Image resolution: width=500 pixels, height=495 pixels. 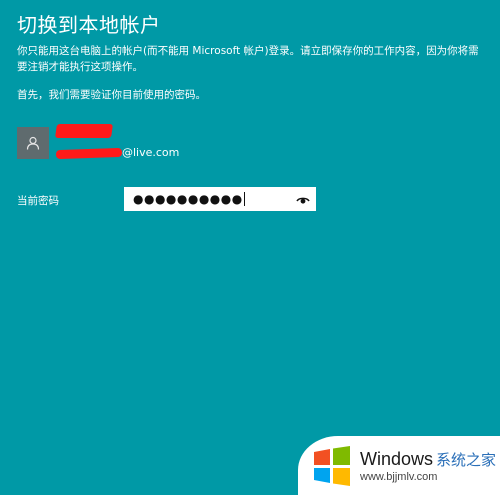 What do you see at coordinates (89, 153) in the screenshot?
I see `email-redaction` at bounding box center [89, 153].